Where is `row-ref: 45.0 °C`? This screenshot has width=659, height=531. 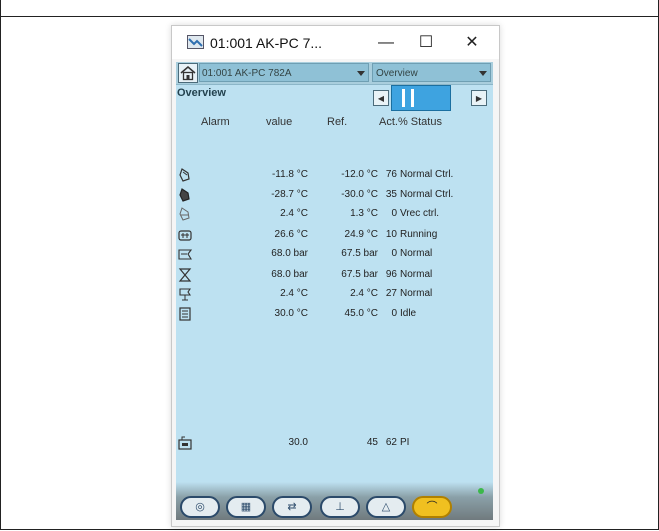 row-ref: 45.0 °C is located at coordinates (361, 313).